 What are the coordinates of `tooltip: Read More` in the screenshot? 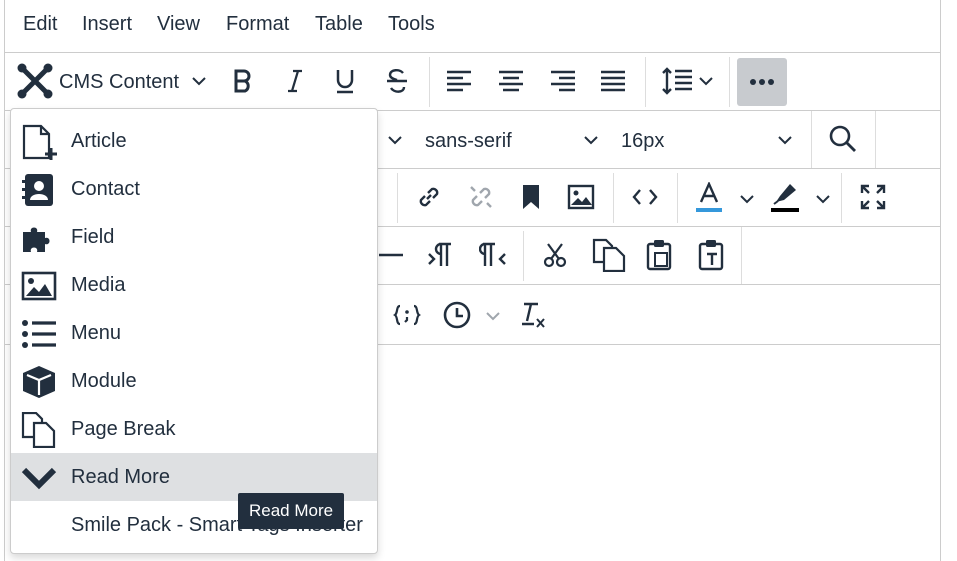 It's located at (291, 511).